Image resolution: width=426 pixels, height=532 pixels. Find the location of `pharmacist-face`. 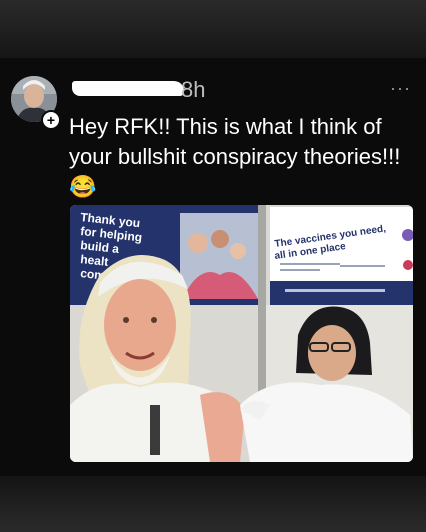

pharmacist-face is located at coordinates (332, 353).